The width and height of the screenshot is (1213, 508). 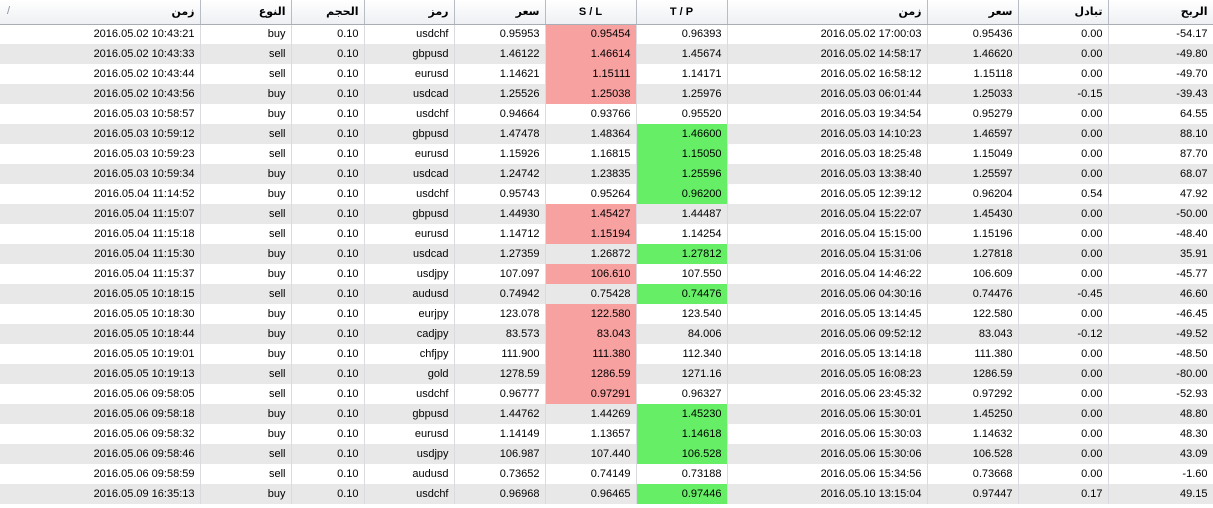 I want to click on cell-close-time: 2016.05.03 18:25:48, so click(x=827, y=154).